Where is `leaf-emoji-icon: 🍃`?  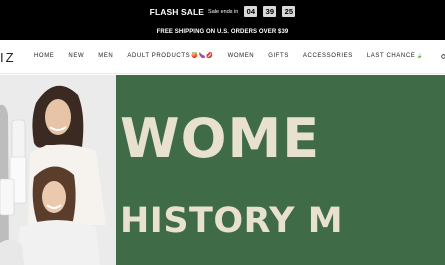
leaf-emoji-icon: 🍃 is located at coordinates (420, 56).